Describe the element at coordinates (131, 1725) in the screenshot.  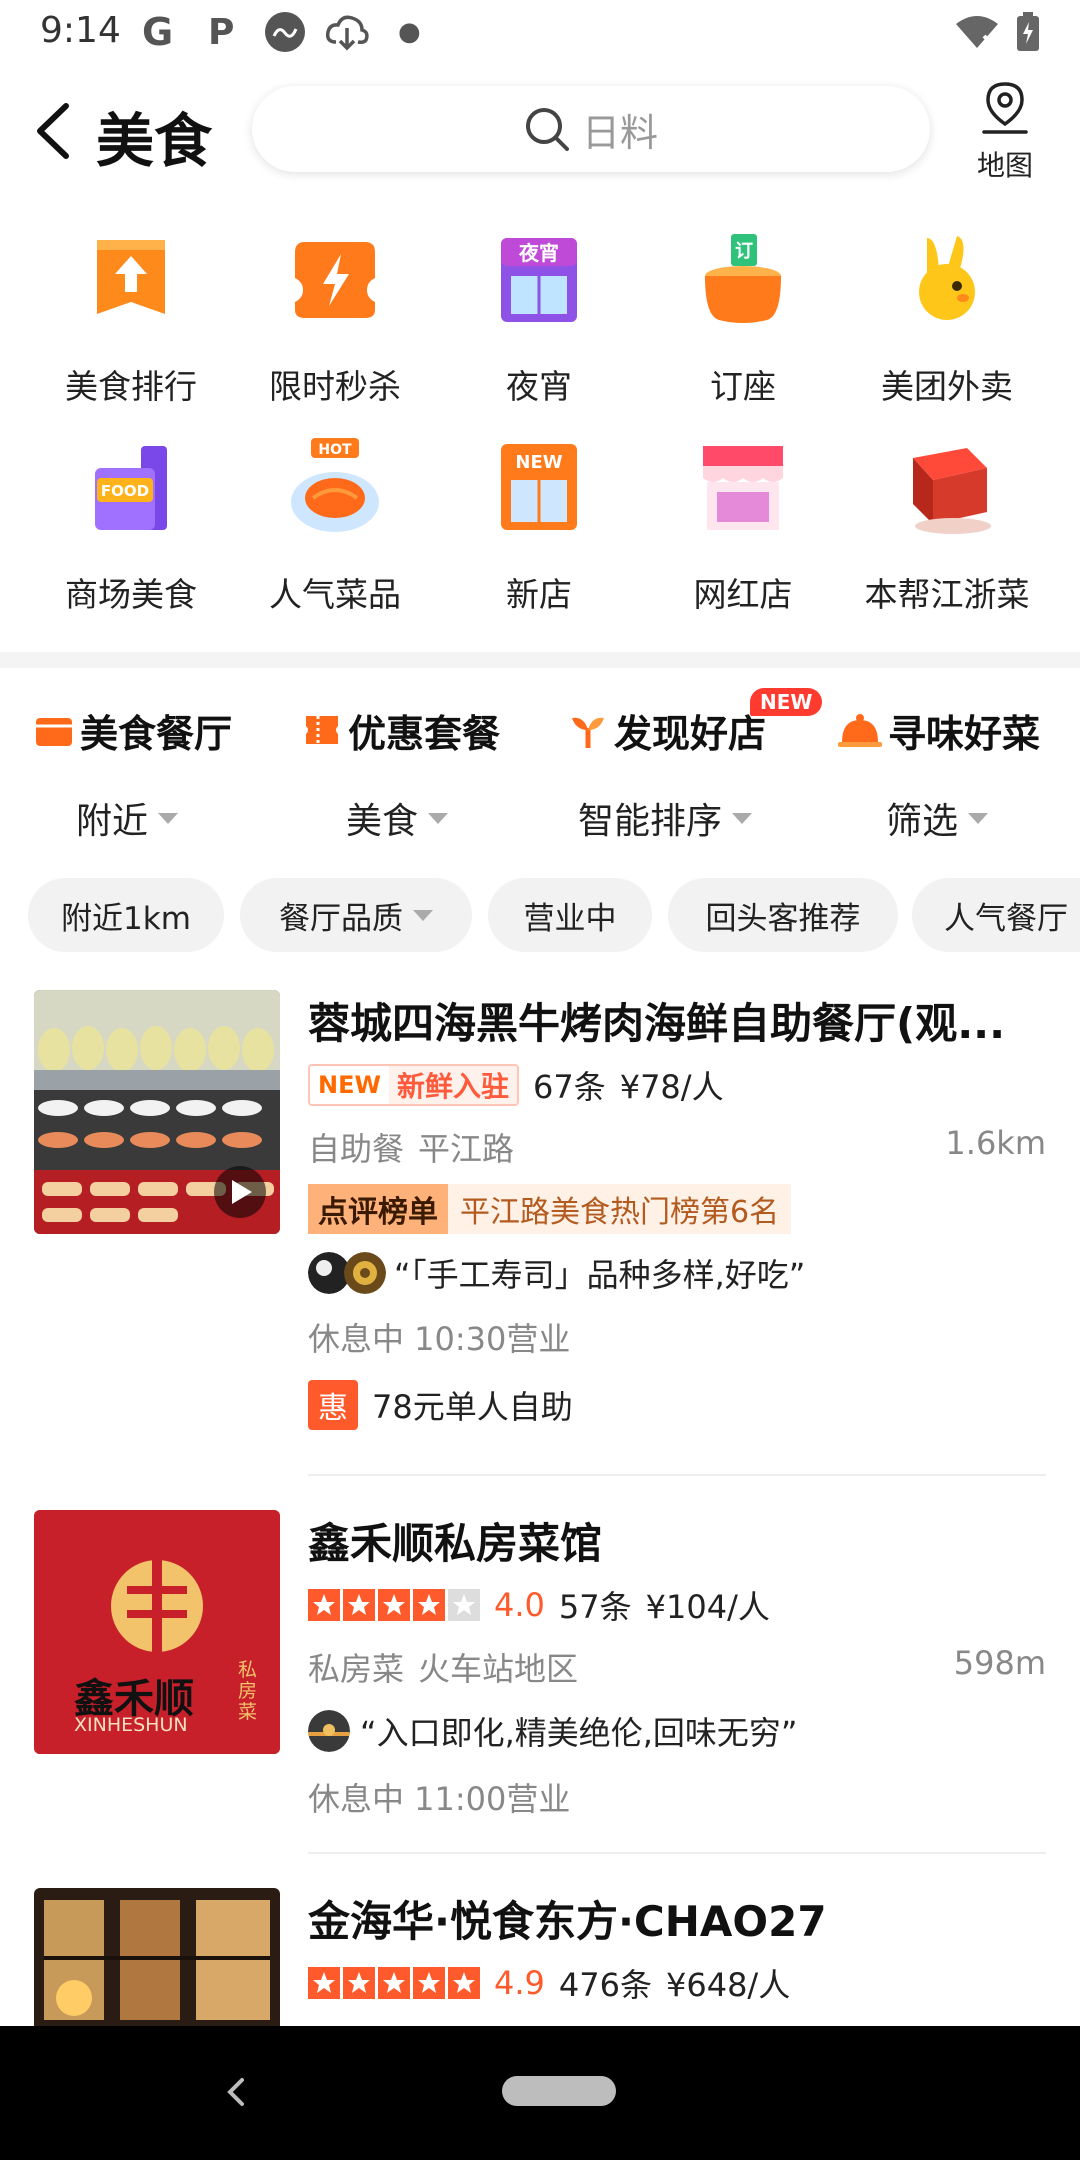
I see `logo-text-en: XINHESHUN` at that location.